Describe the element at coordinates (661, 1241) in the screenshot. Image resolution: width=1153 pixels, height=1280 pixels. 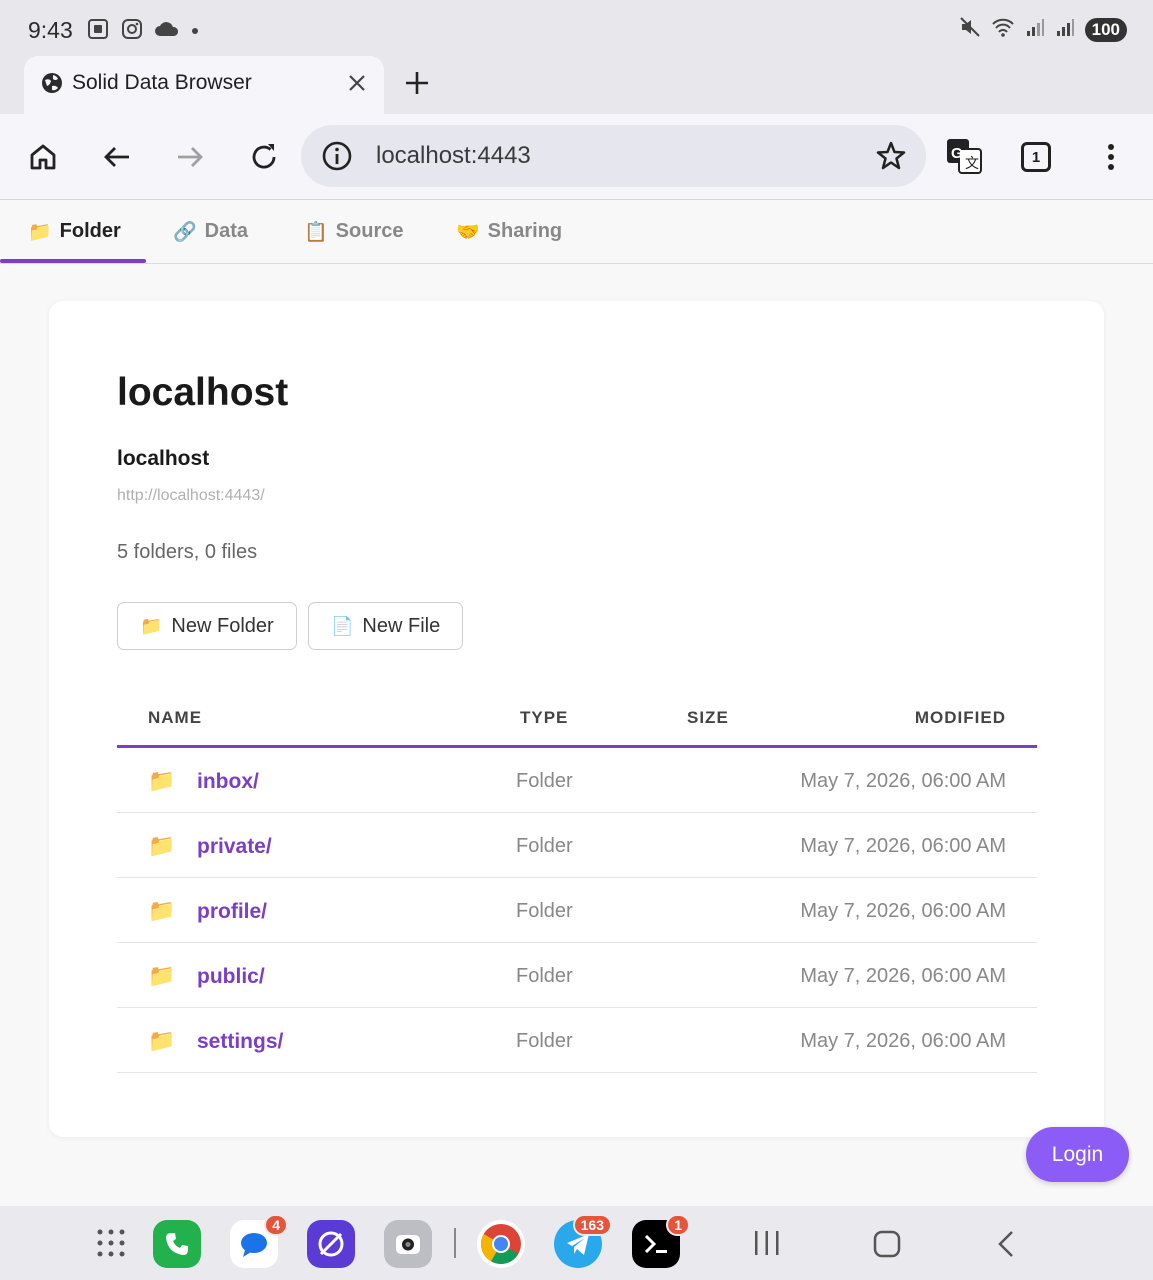
I see `terminal-app-icon: 1` at that location.